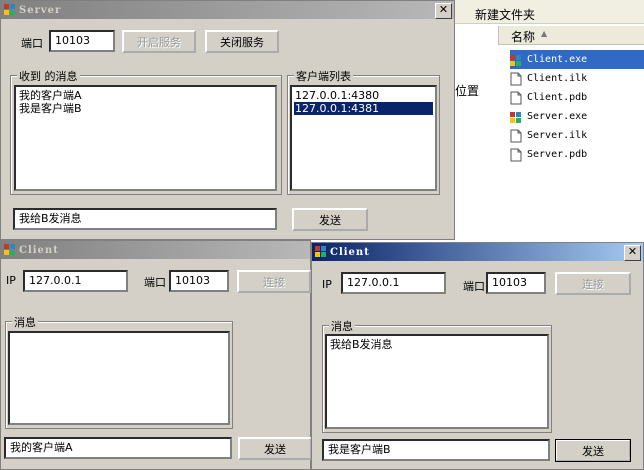  Describe the element at coordinates (436, 450) in the screenshot. I see `client-b-message-input: 我是客户端B` at that location.